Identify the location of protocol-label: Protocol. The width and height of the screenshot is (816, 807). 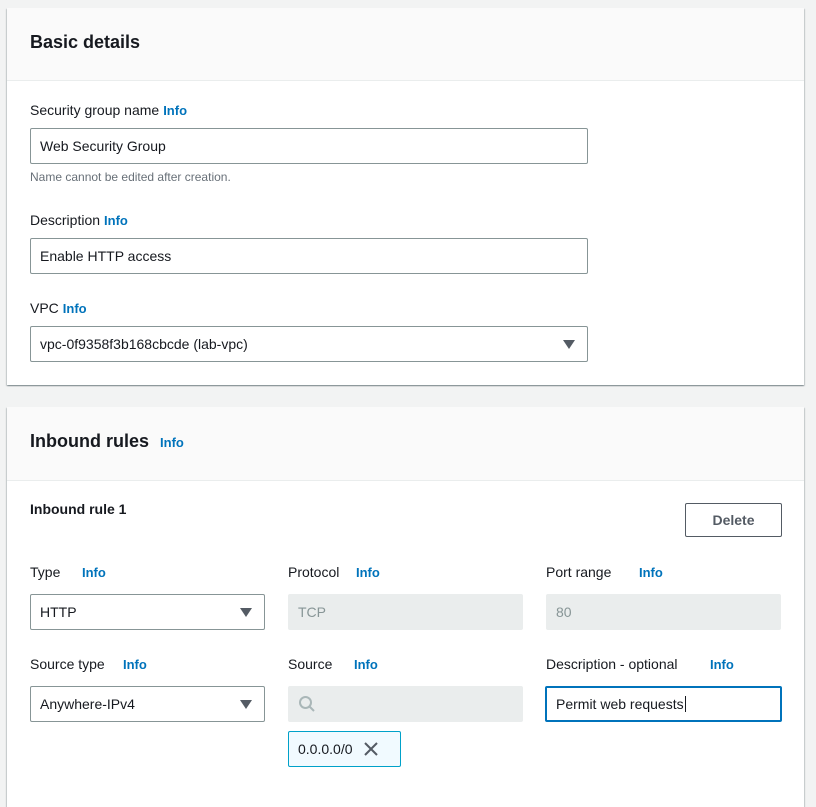
(314, 572).